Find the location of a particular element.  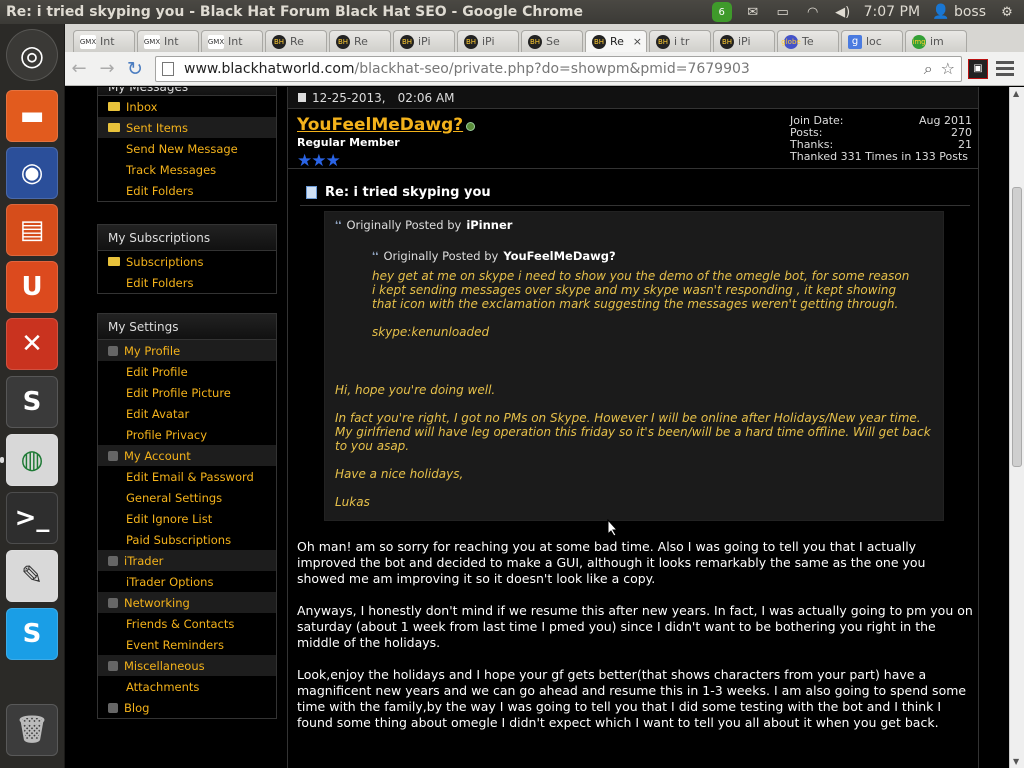

favicon-icon: g is located at coordinates (855, 41).